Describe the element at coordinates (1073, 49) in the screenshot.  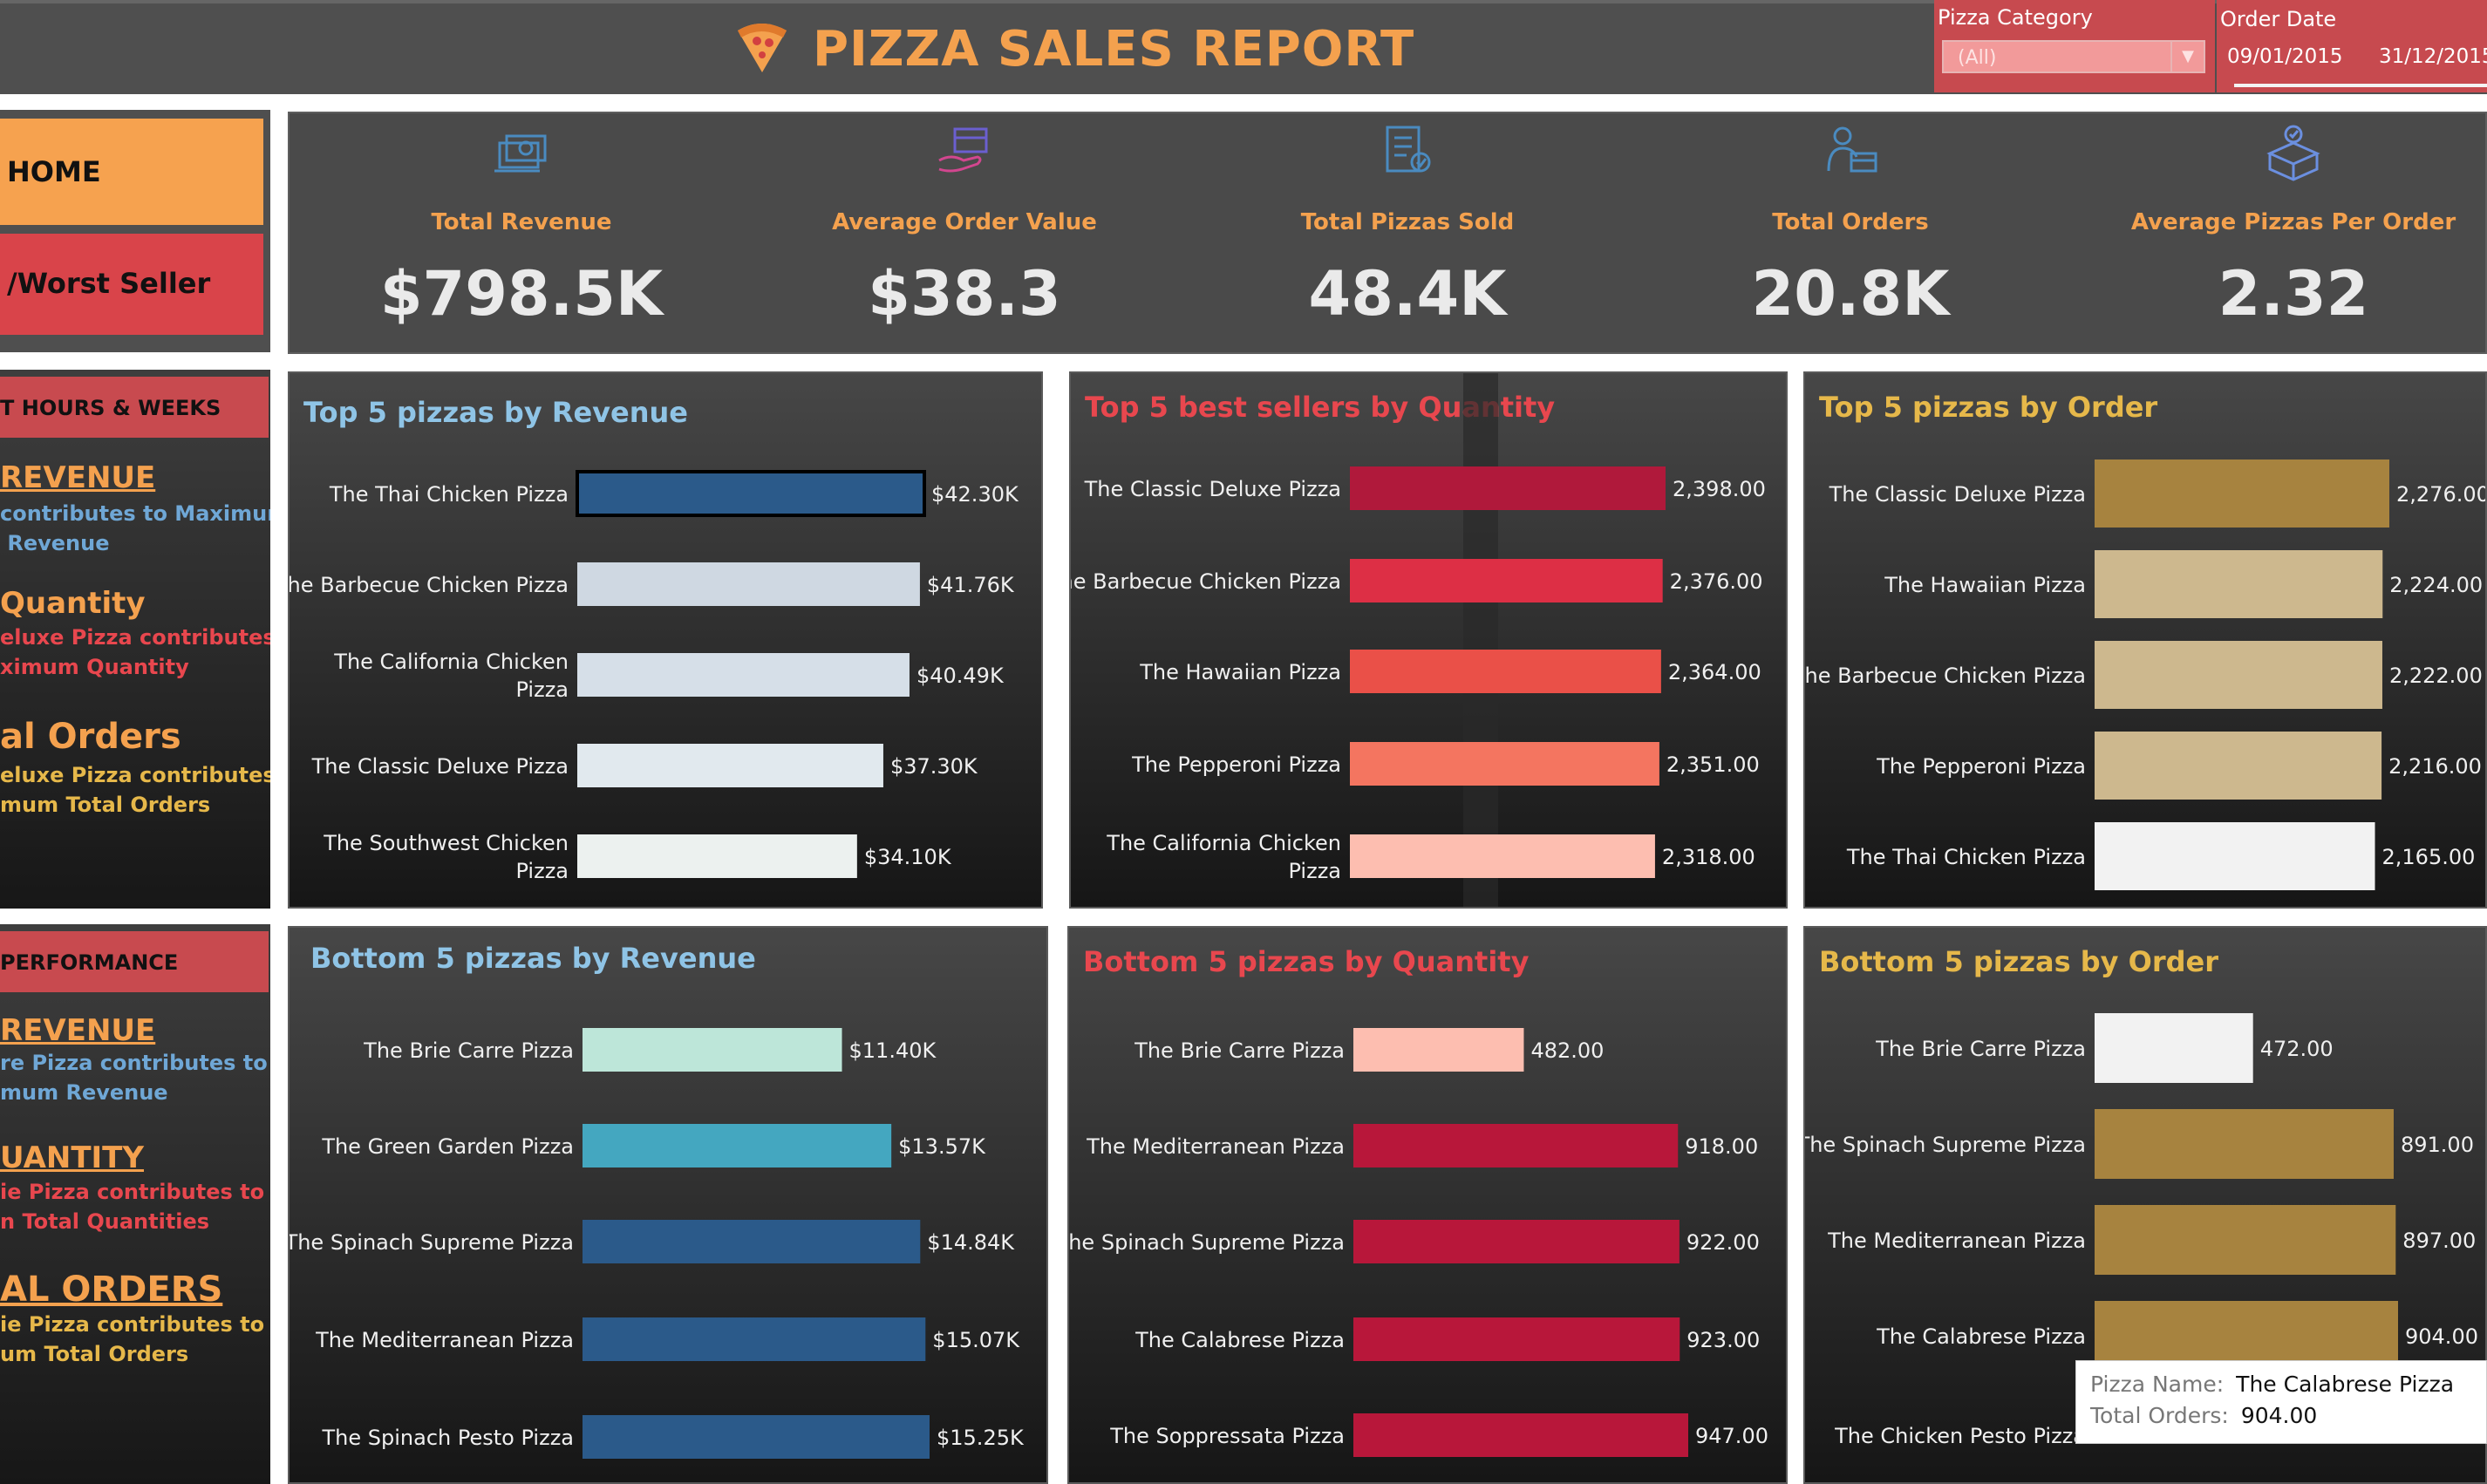
I see `report-title: PIZZA SALES REPORT` at that location.